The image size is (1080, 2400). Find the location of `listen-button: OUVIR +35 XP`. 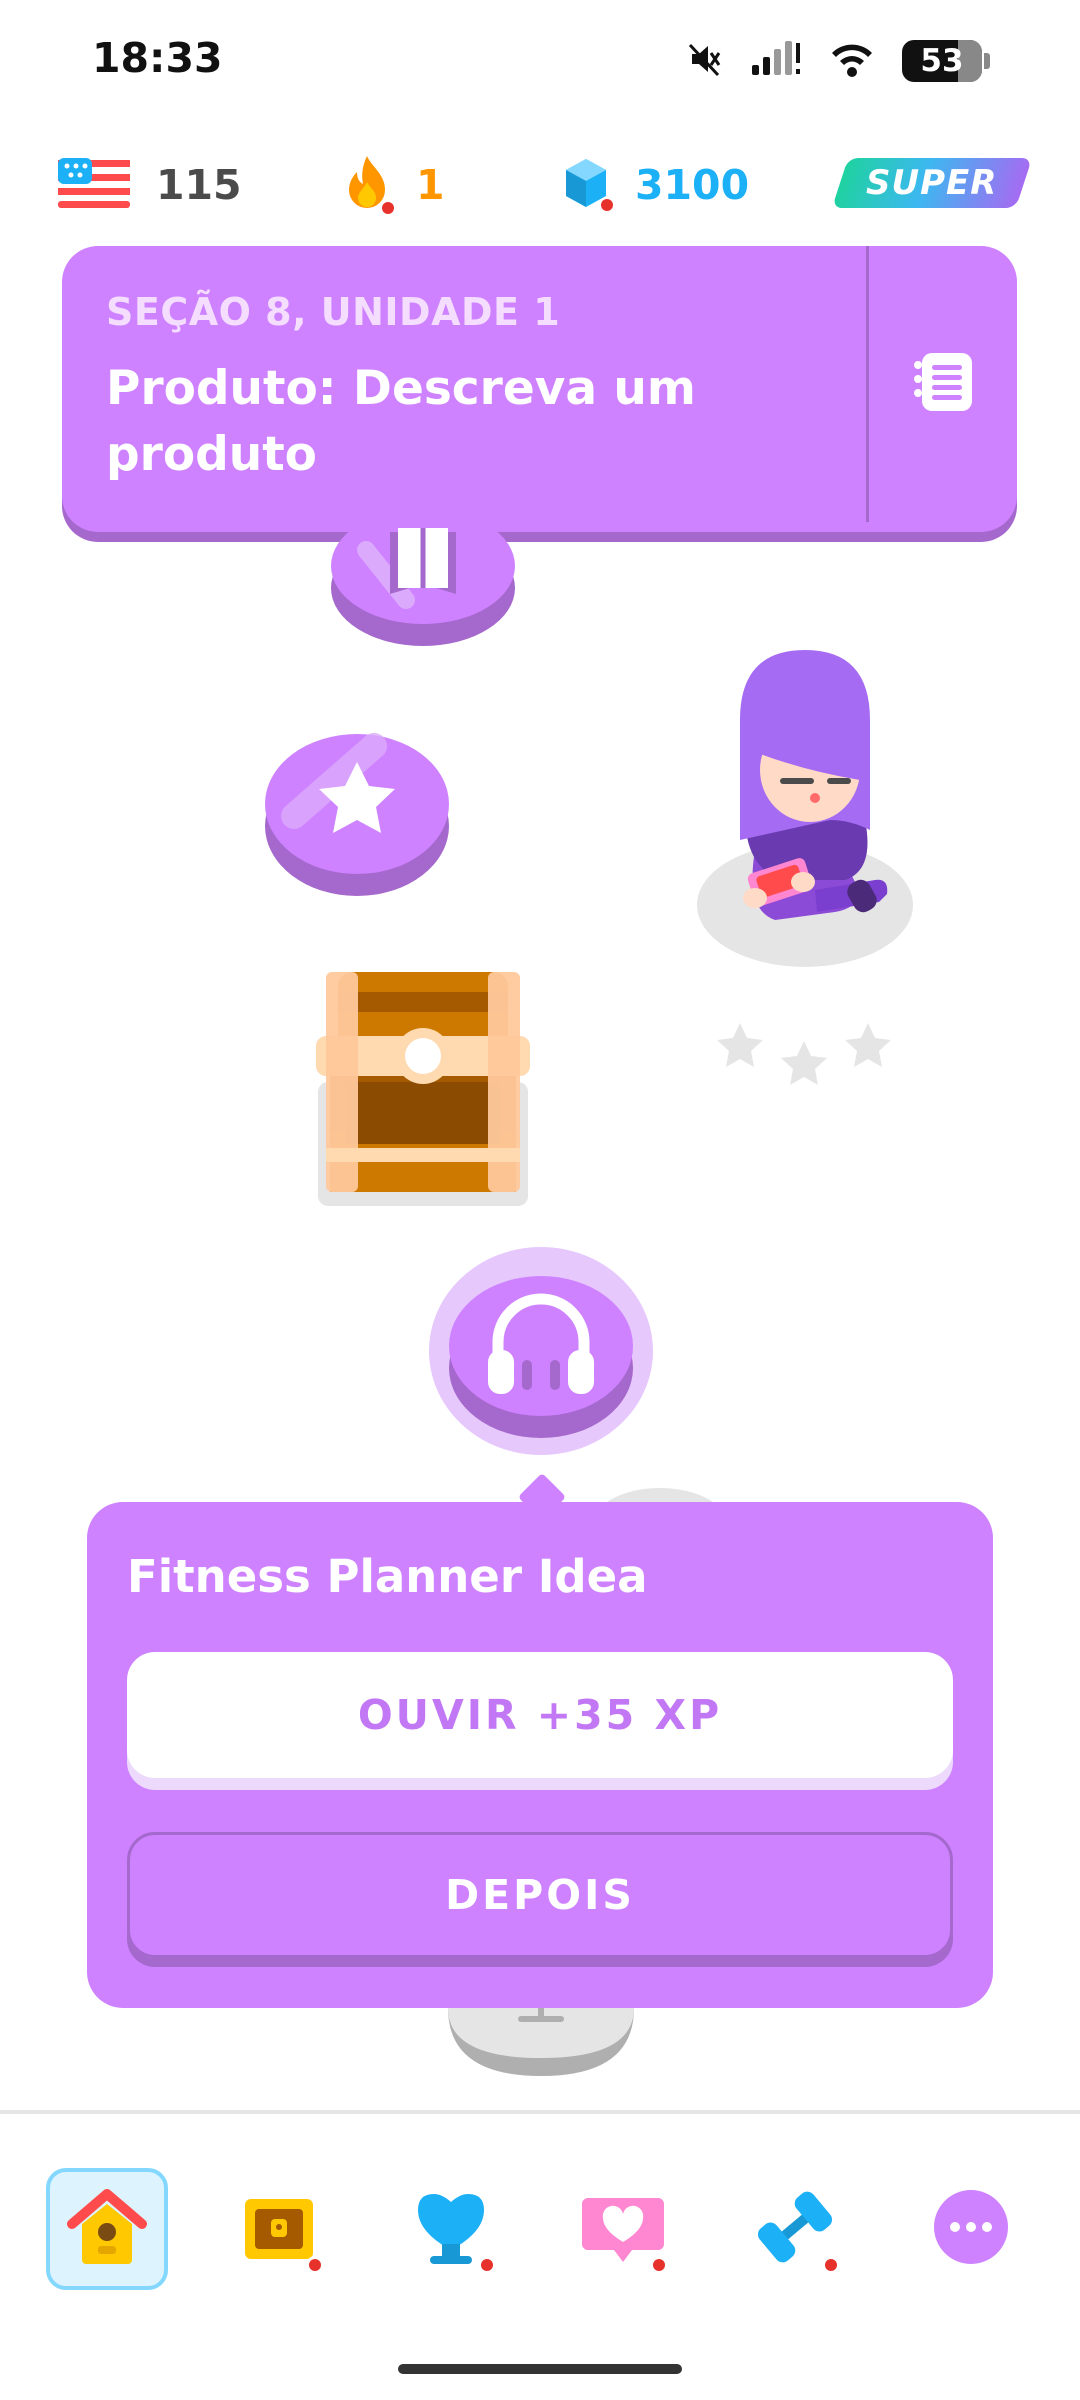

listen-button: OUVIR +35 XP is located at coordinates (540, 1715).